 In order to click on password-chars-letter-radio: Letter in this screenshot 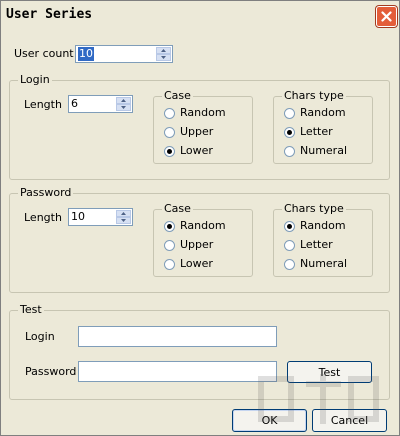, I will do `click(308, 245)`.